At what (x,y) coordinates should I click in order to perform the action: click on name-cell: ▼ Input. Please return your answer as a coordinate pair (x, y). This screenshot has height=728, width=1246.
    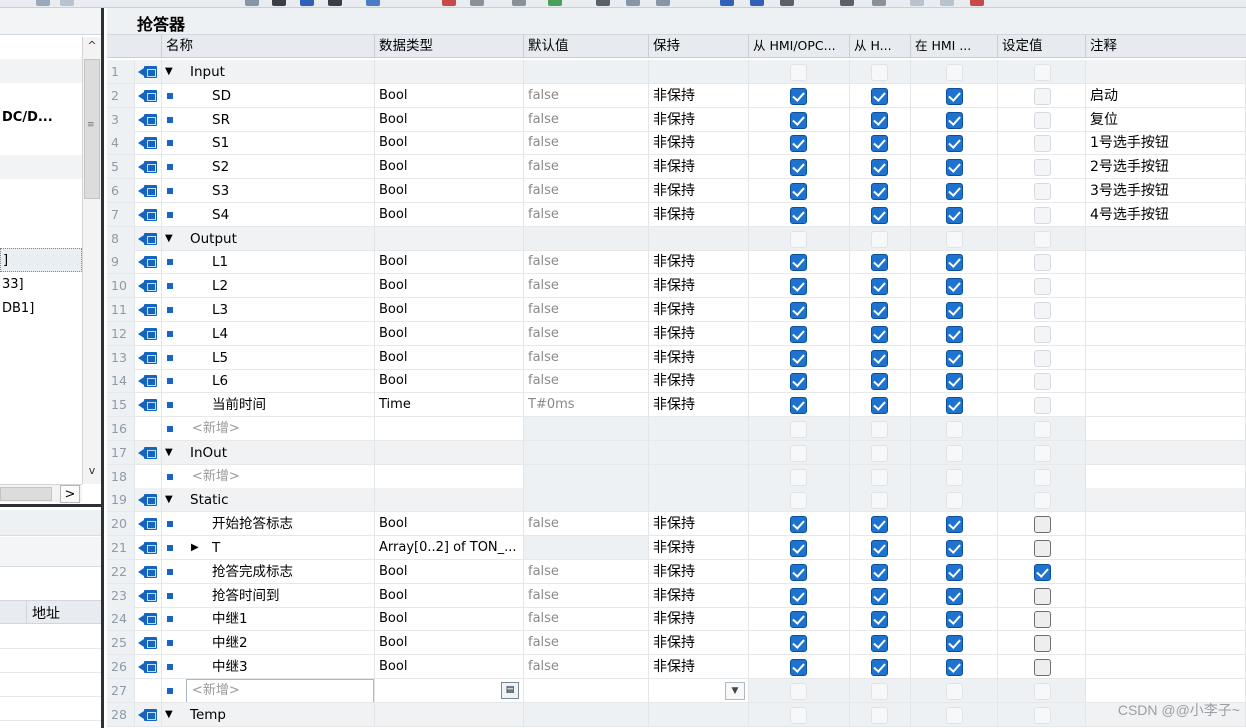
    Looking at the image, I should click on (268, 72).